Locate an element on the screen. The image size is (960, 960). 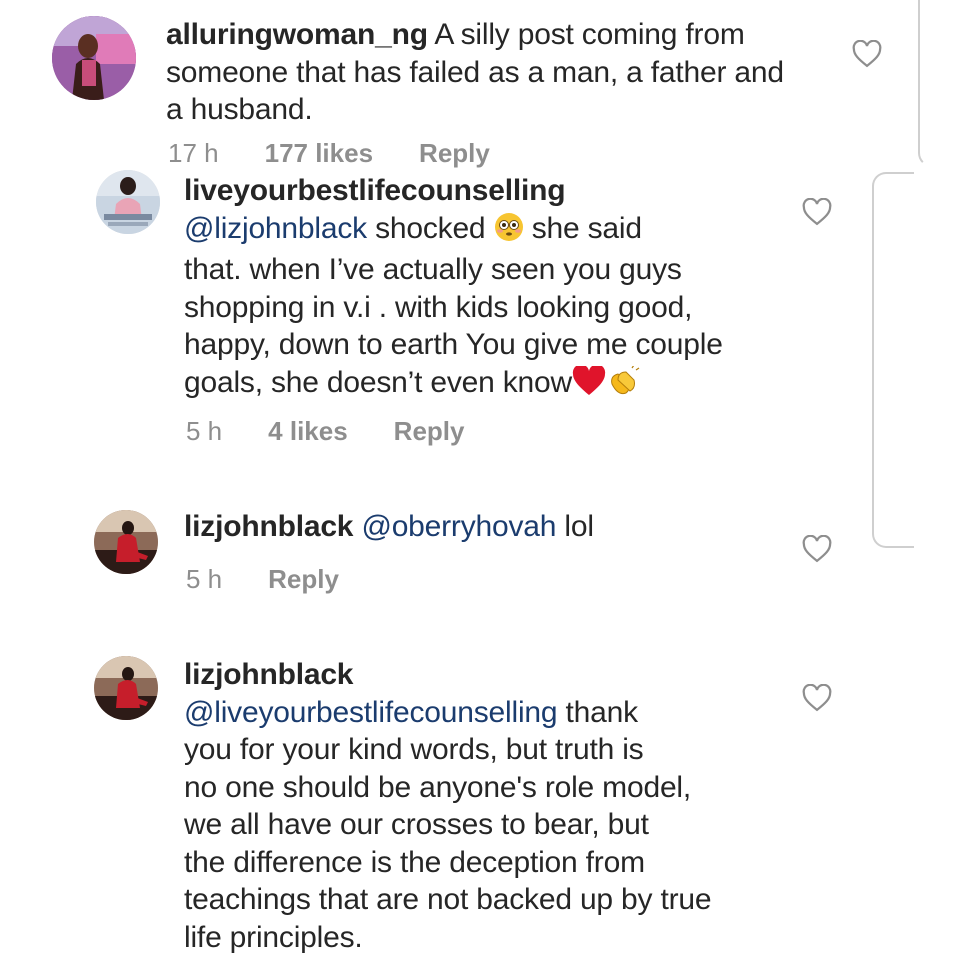
clapping-hands-emoji is located at coordinates (623, 385).